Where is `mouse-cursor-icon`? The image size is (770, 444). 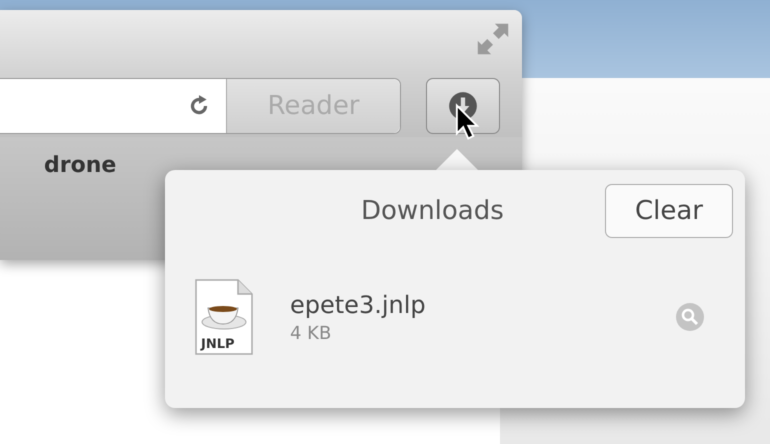 mouse-cursor-icon is located at coordinates (467, 122).